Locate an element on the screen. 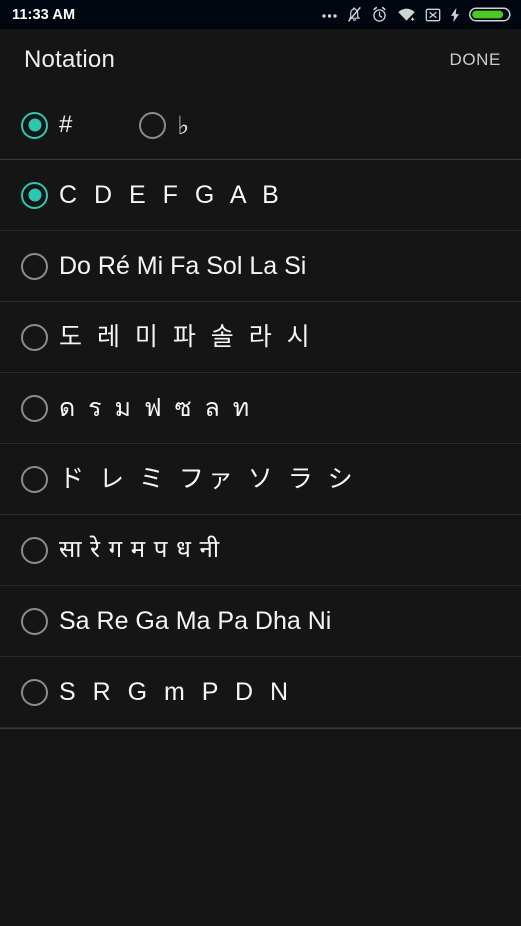  accidental-option-sharp: # is located at coordinates (47, 125).